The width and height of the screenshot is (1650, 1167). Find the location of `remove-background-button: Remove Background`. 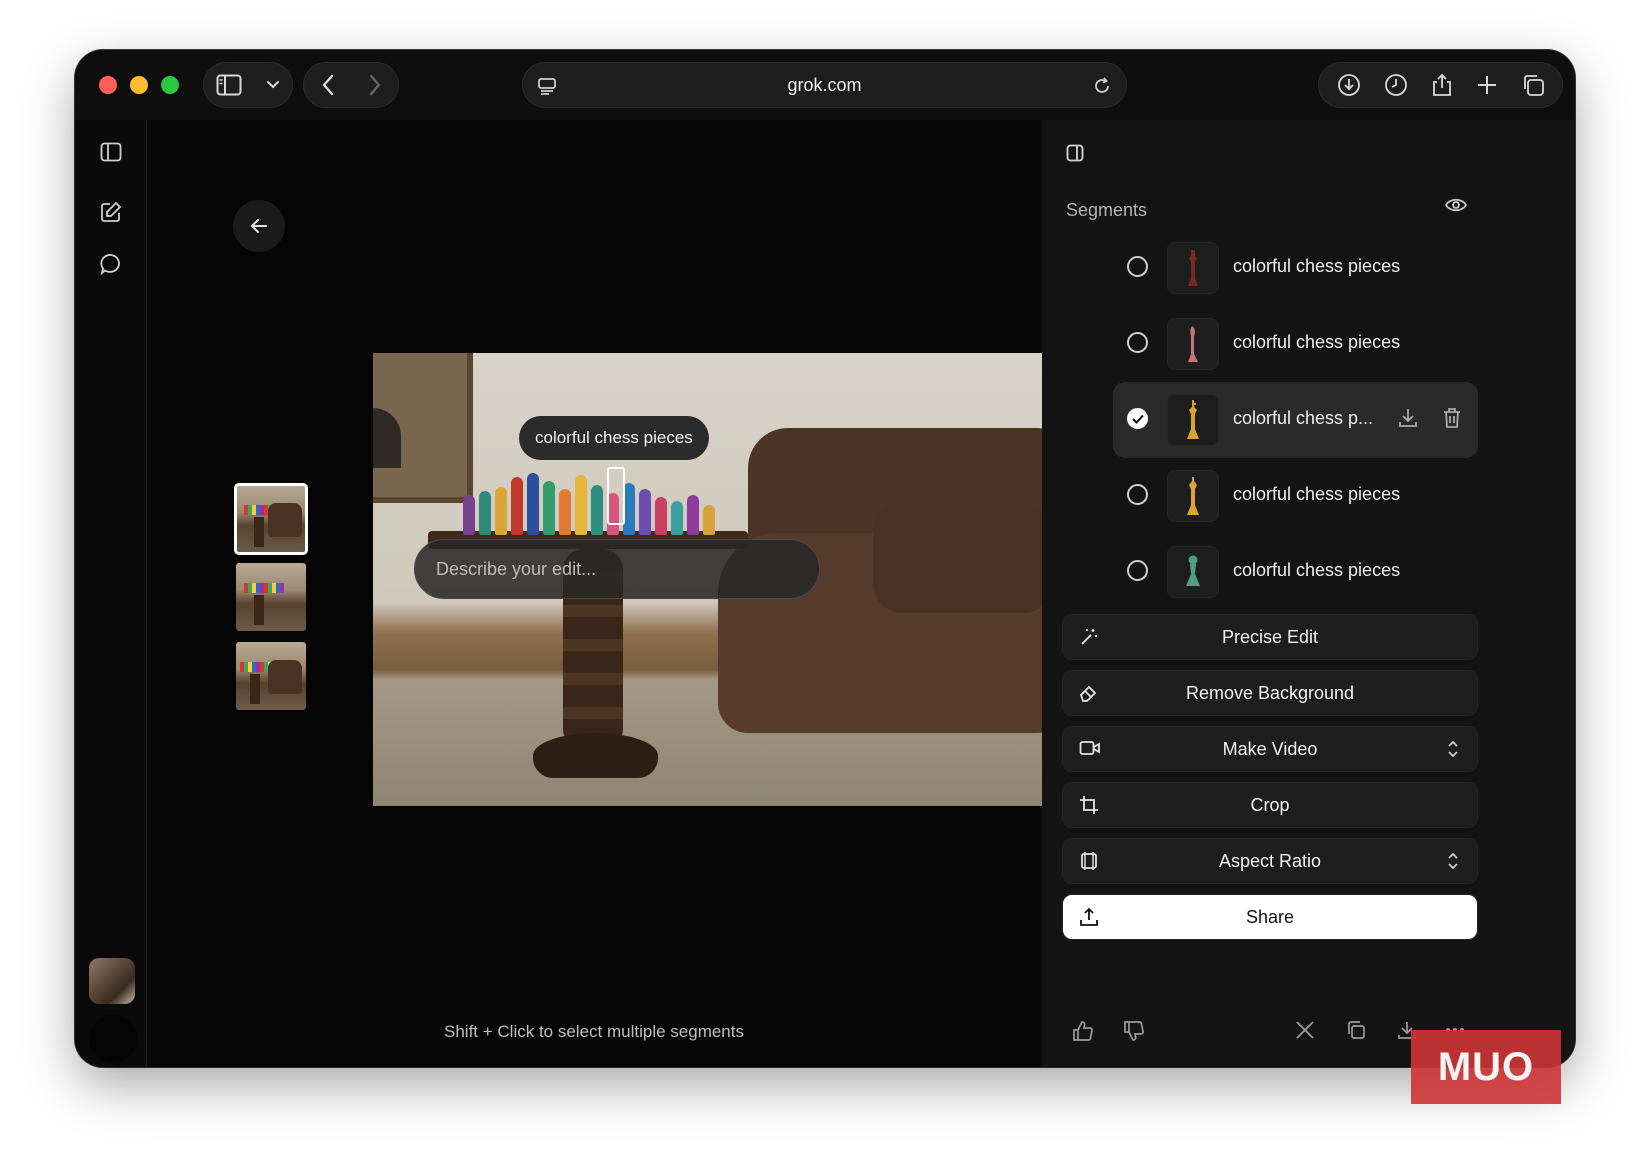

remove-background-button: Remove Background is located at coordinates (1270, 693).